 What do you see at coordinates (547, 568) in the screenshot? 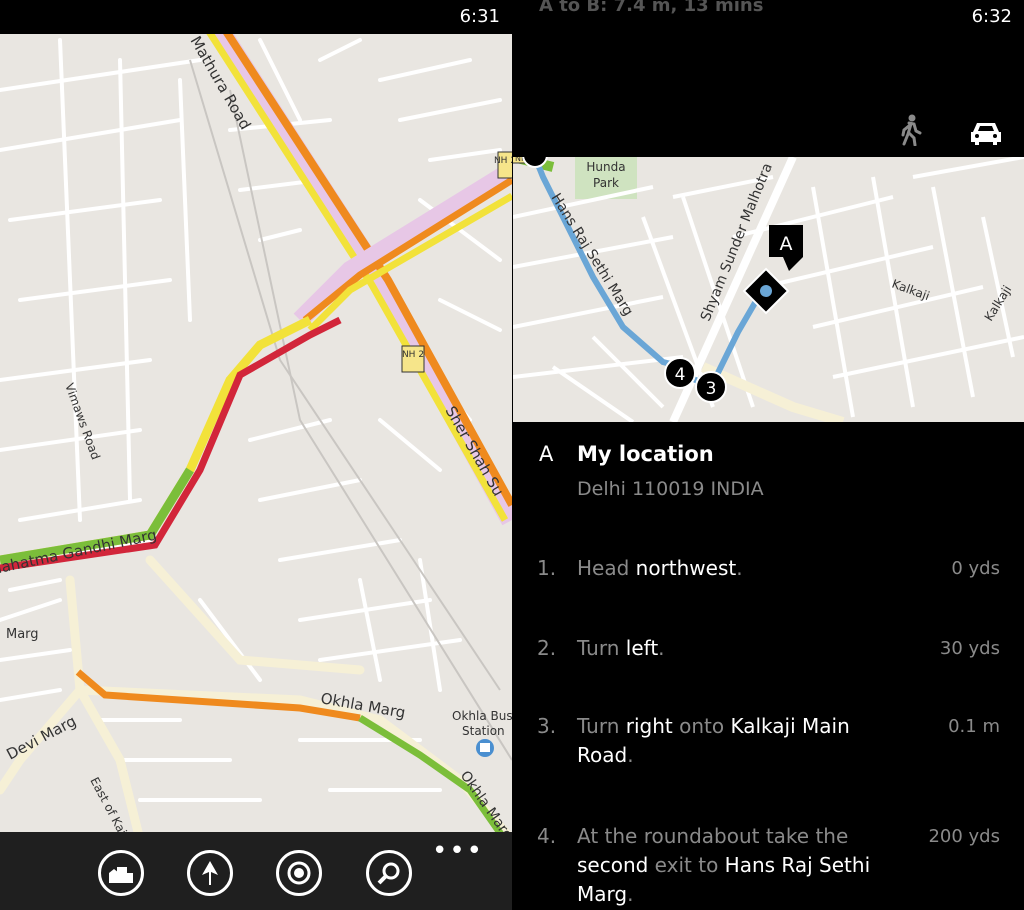
I see `step-number: 1.` at bounding box center [547, 568].